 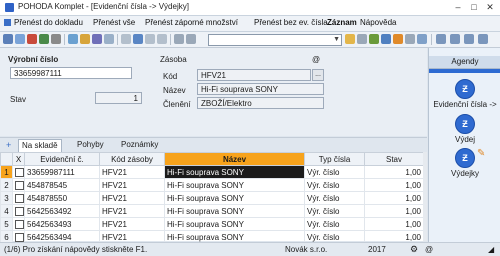 What do you see at coordinates (62, 224) in the screenshot?
I see `cell-serial: 5642563493` at bounding box center [62, 224].